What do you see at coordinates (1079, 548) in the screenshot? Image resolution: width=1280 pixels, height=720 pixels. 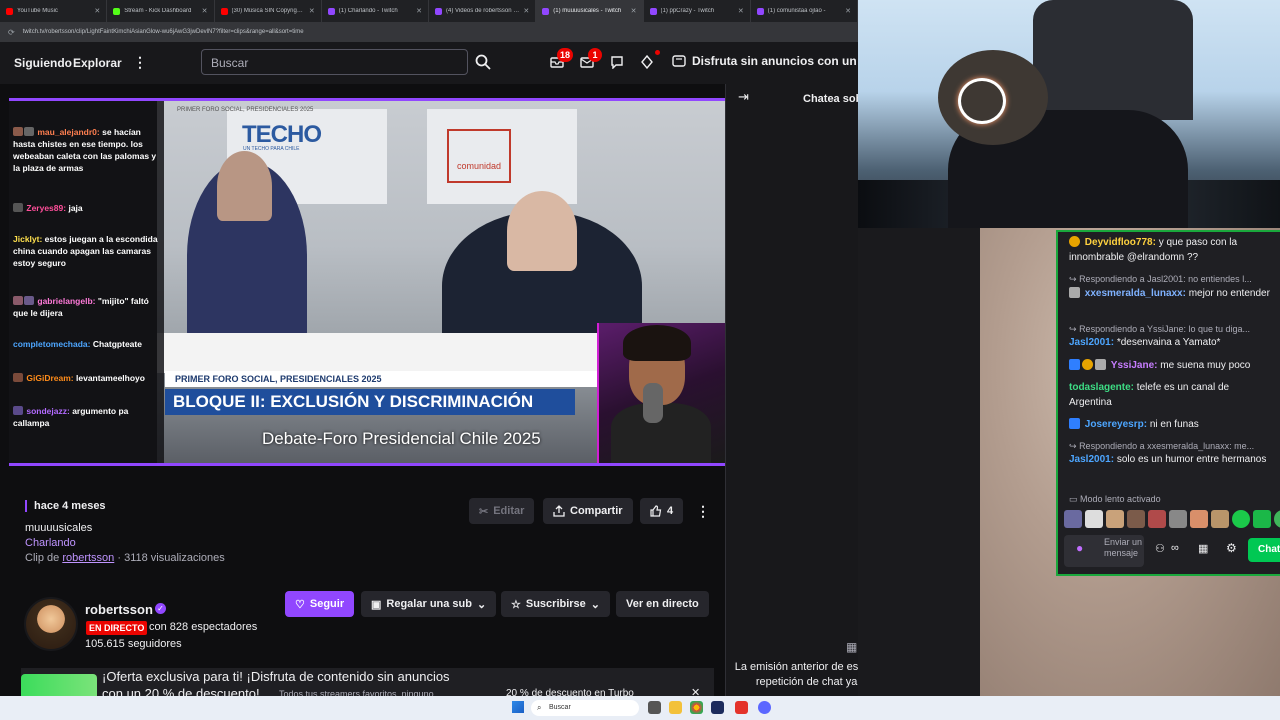 I see `microphone-icon: ●` at bounding box center [1079, 548].